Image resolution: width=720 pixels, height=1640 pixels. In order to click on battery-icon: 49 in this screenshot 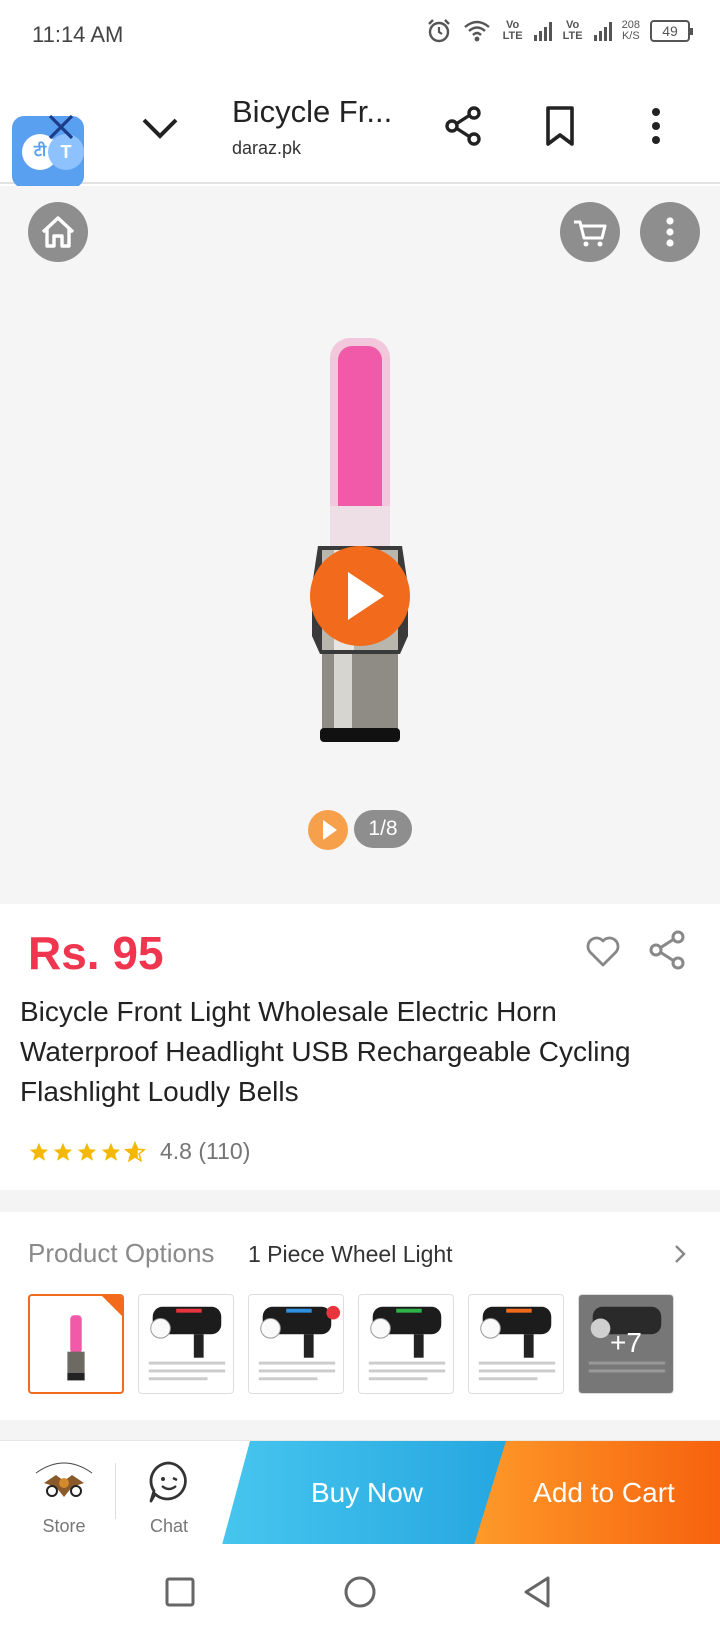, I will do `click(671, 31)`.